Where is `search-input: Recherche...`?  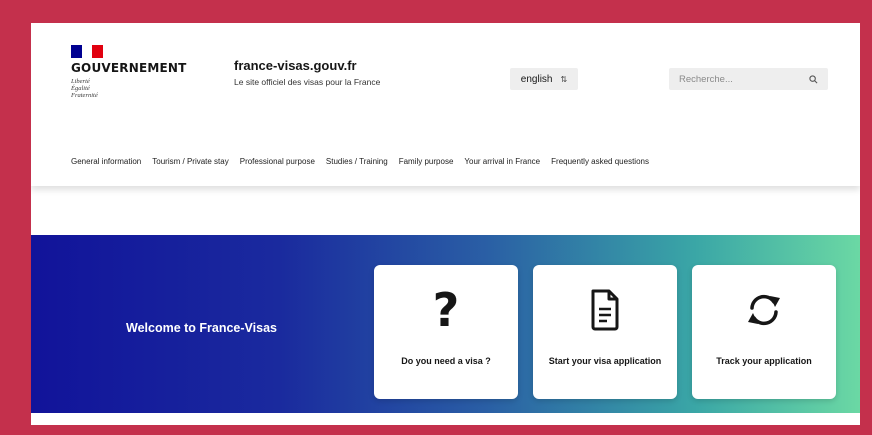 search-input: Recherche... is located at coordinates (748, 79).